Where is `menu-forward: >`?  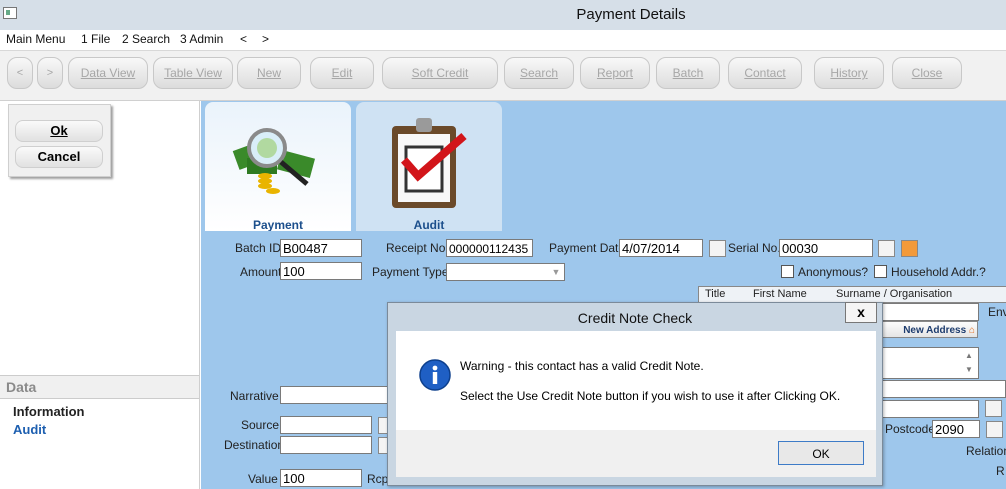
menu-forward: > is located at coordinates (265, 39).